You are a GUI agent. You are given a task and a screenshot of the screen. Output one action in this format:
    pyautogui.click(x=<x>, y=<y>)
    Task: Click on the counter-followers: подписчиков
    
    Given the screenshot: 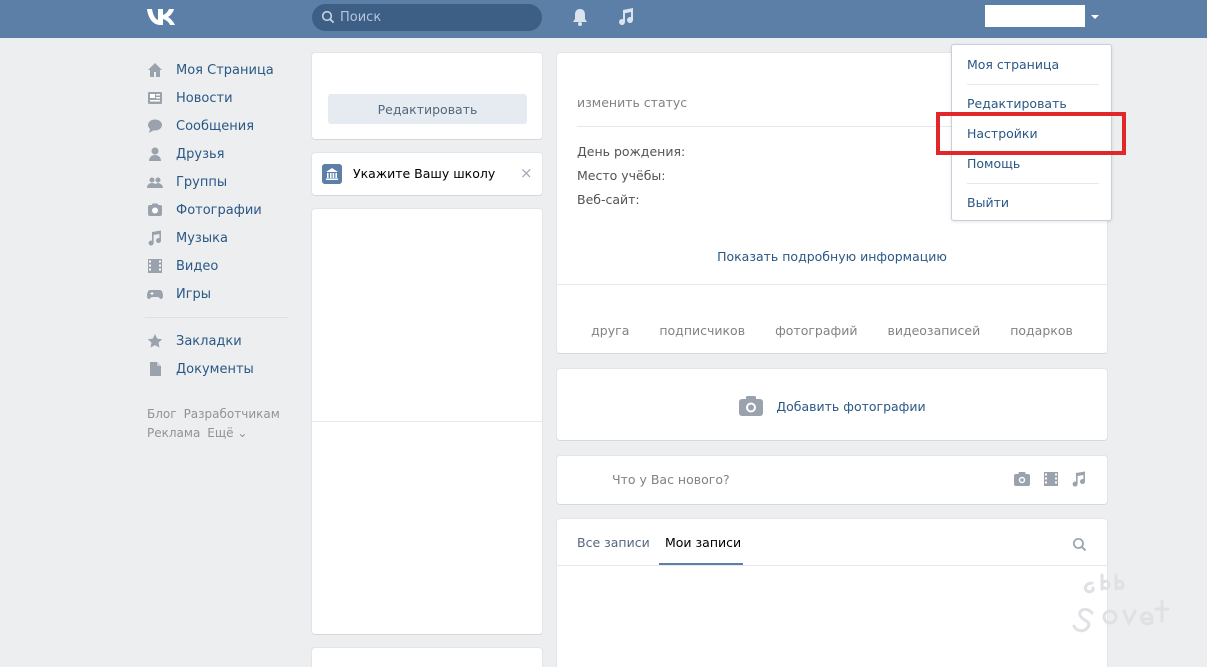 What is the action you would take?
    pyautogui.click(x=702, y=330)
    